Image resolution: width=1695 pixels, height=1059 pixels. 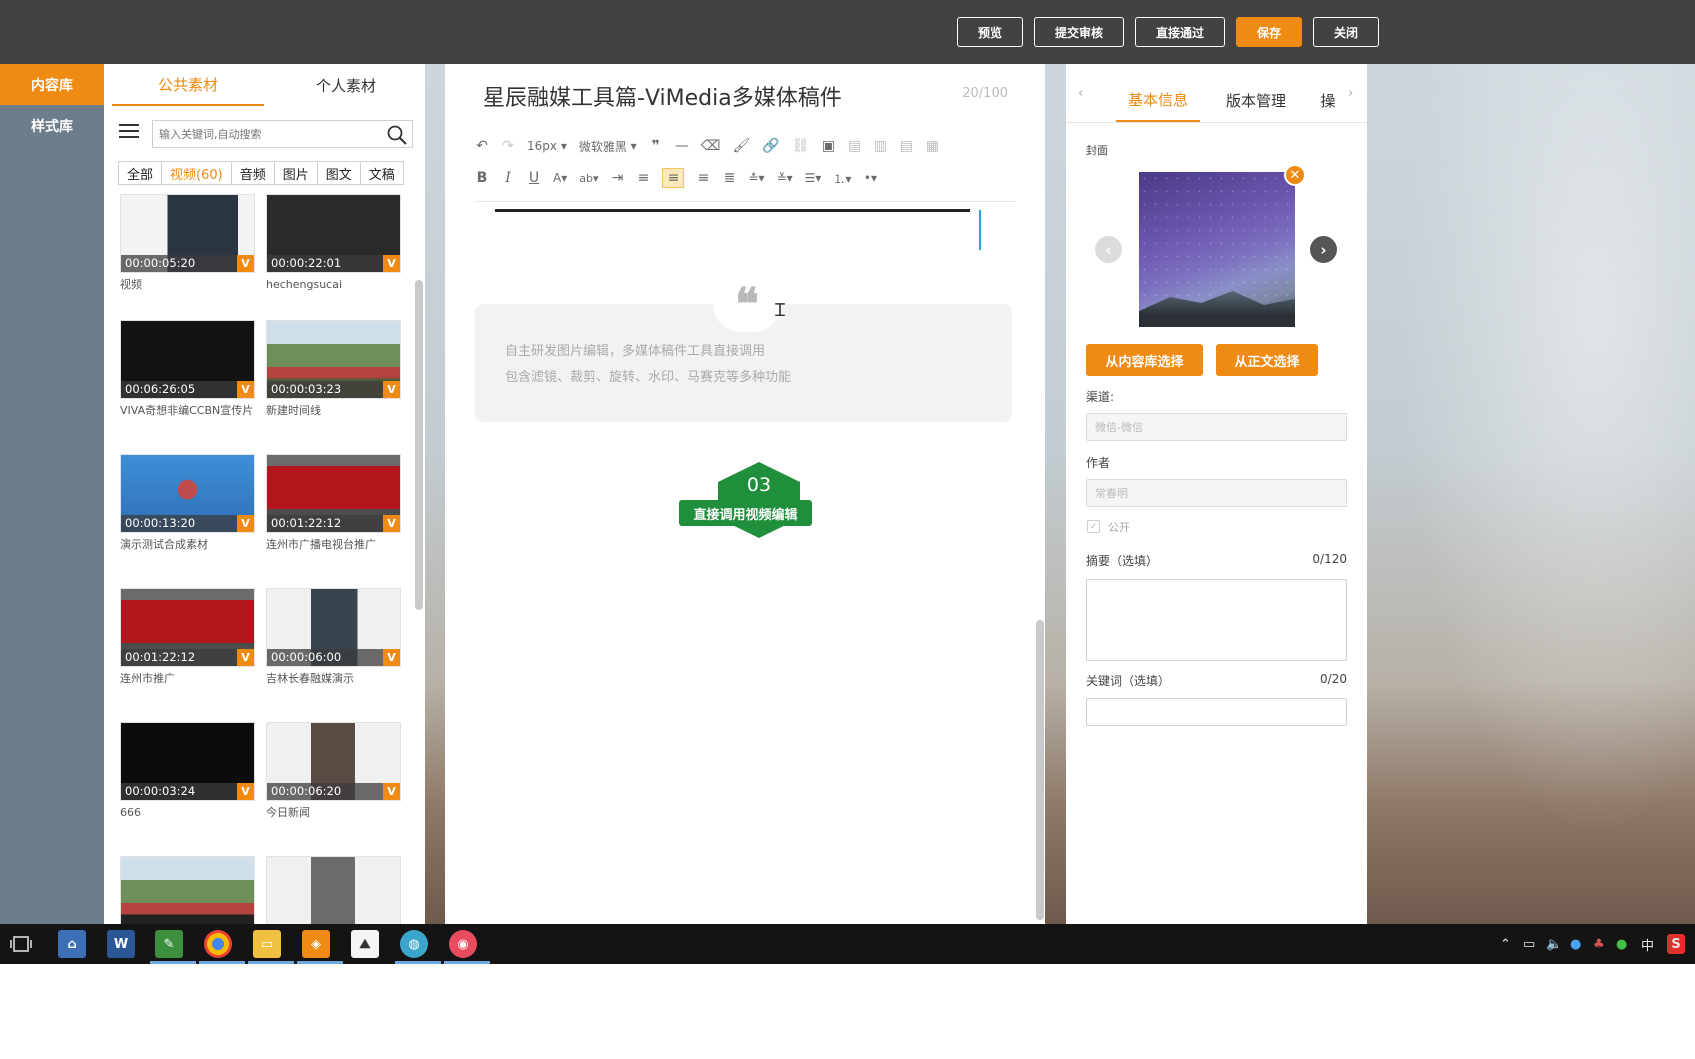 What do you see at coordinates (267, 944) in the screenshot?
I see `file-explorer-icon: ▭` at bounding box center [267, 944].